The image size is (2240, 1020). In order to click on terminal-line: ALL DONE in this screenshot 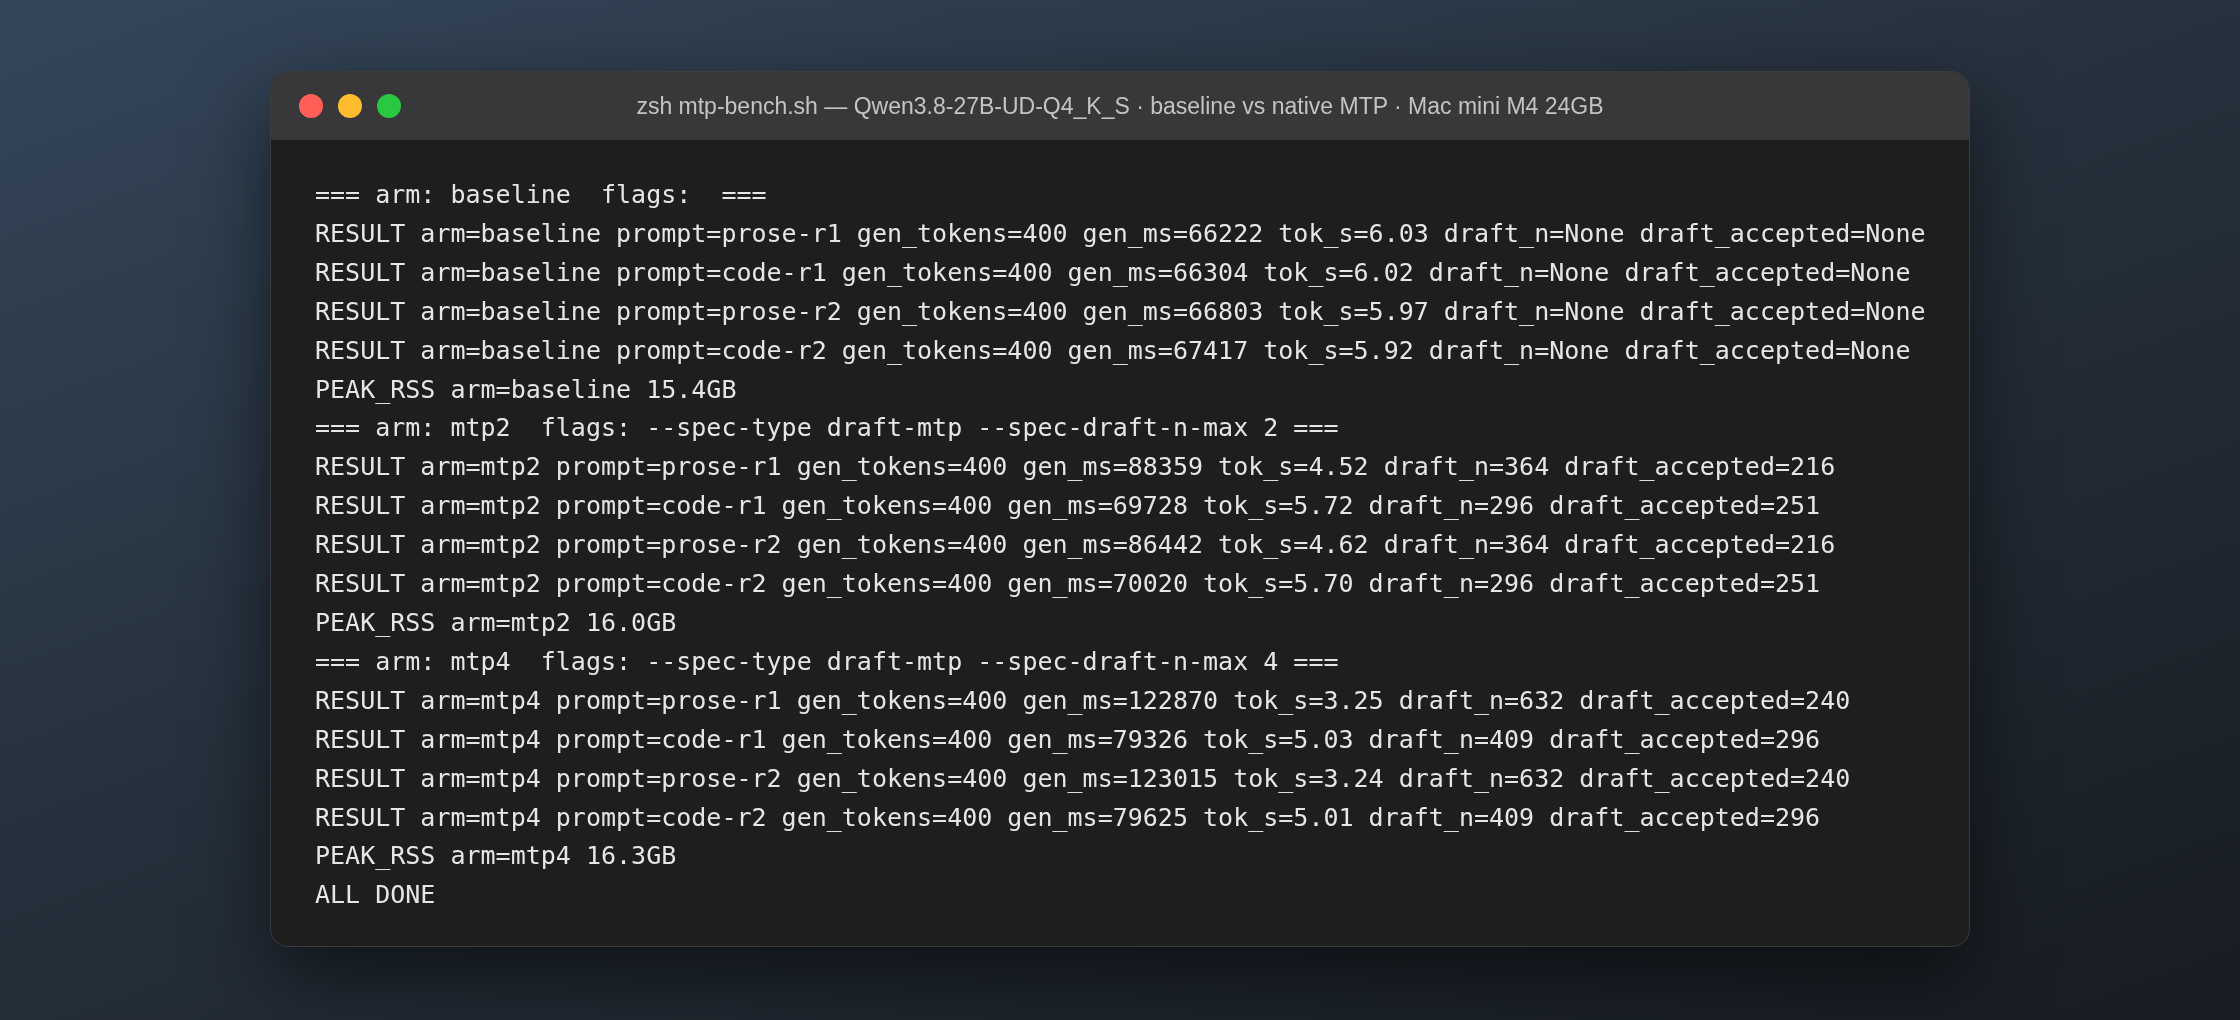, I will do `click(376, 895)`.